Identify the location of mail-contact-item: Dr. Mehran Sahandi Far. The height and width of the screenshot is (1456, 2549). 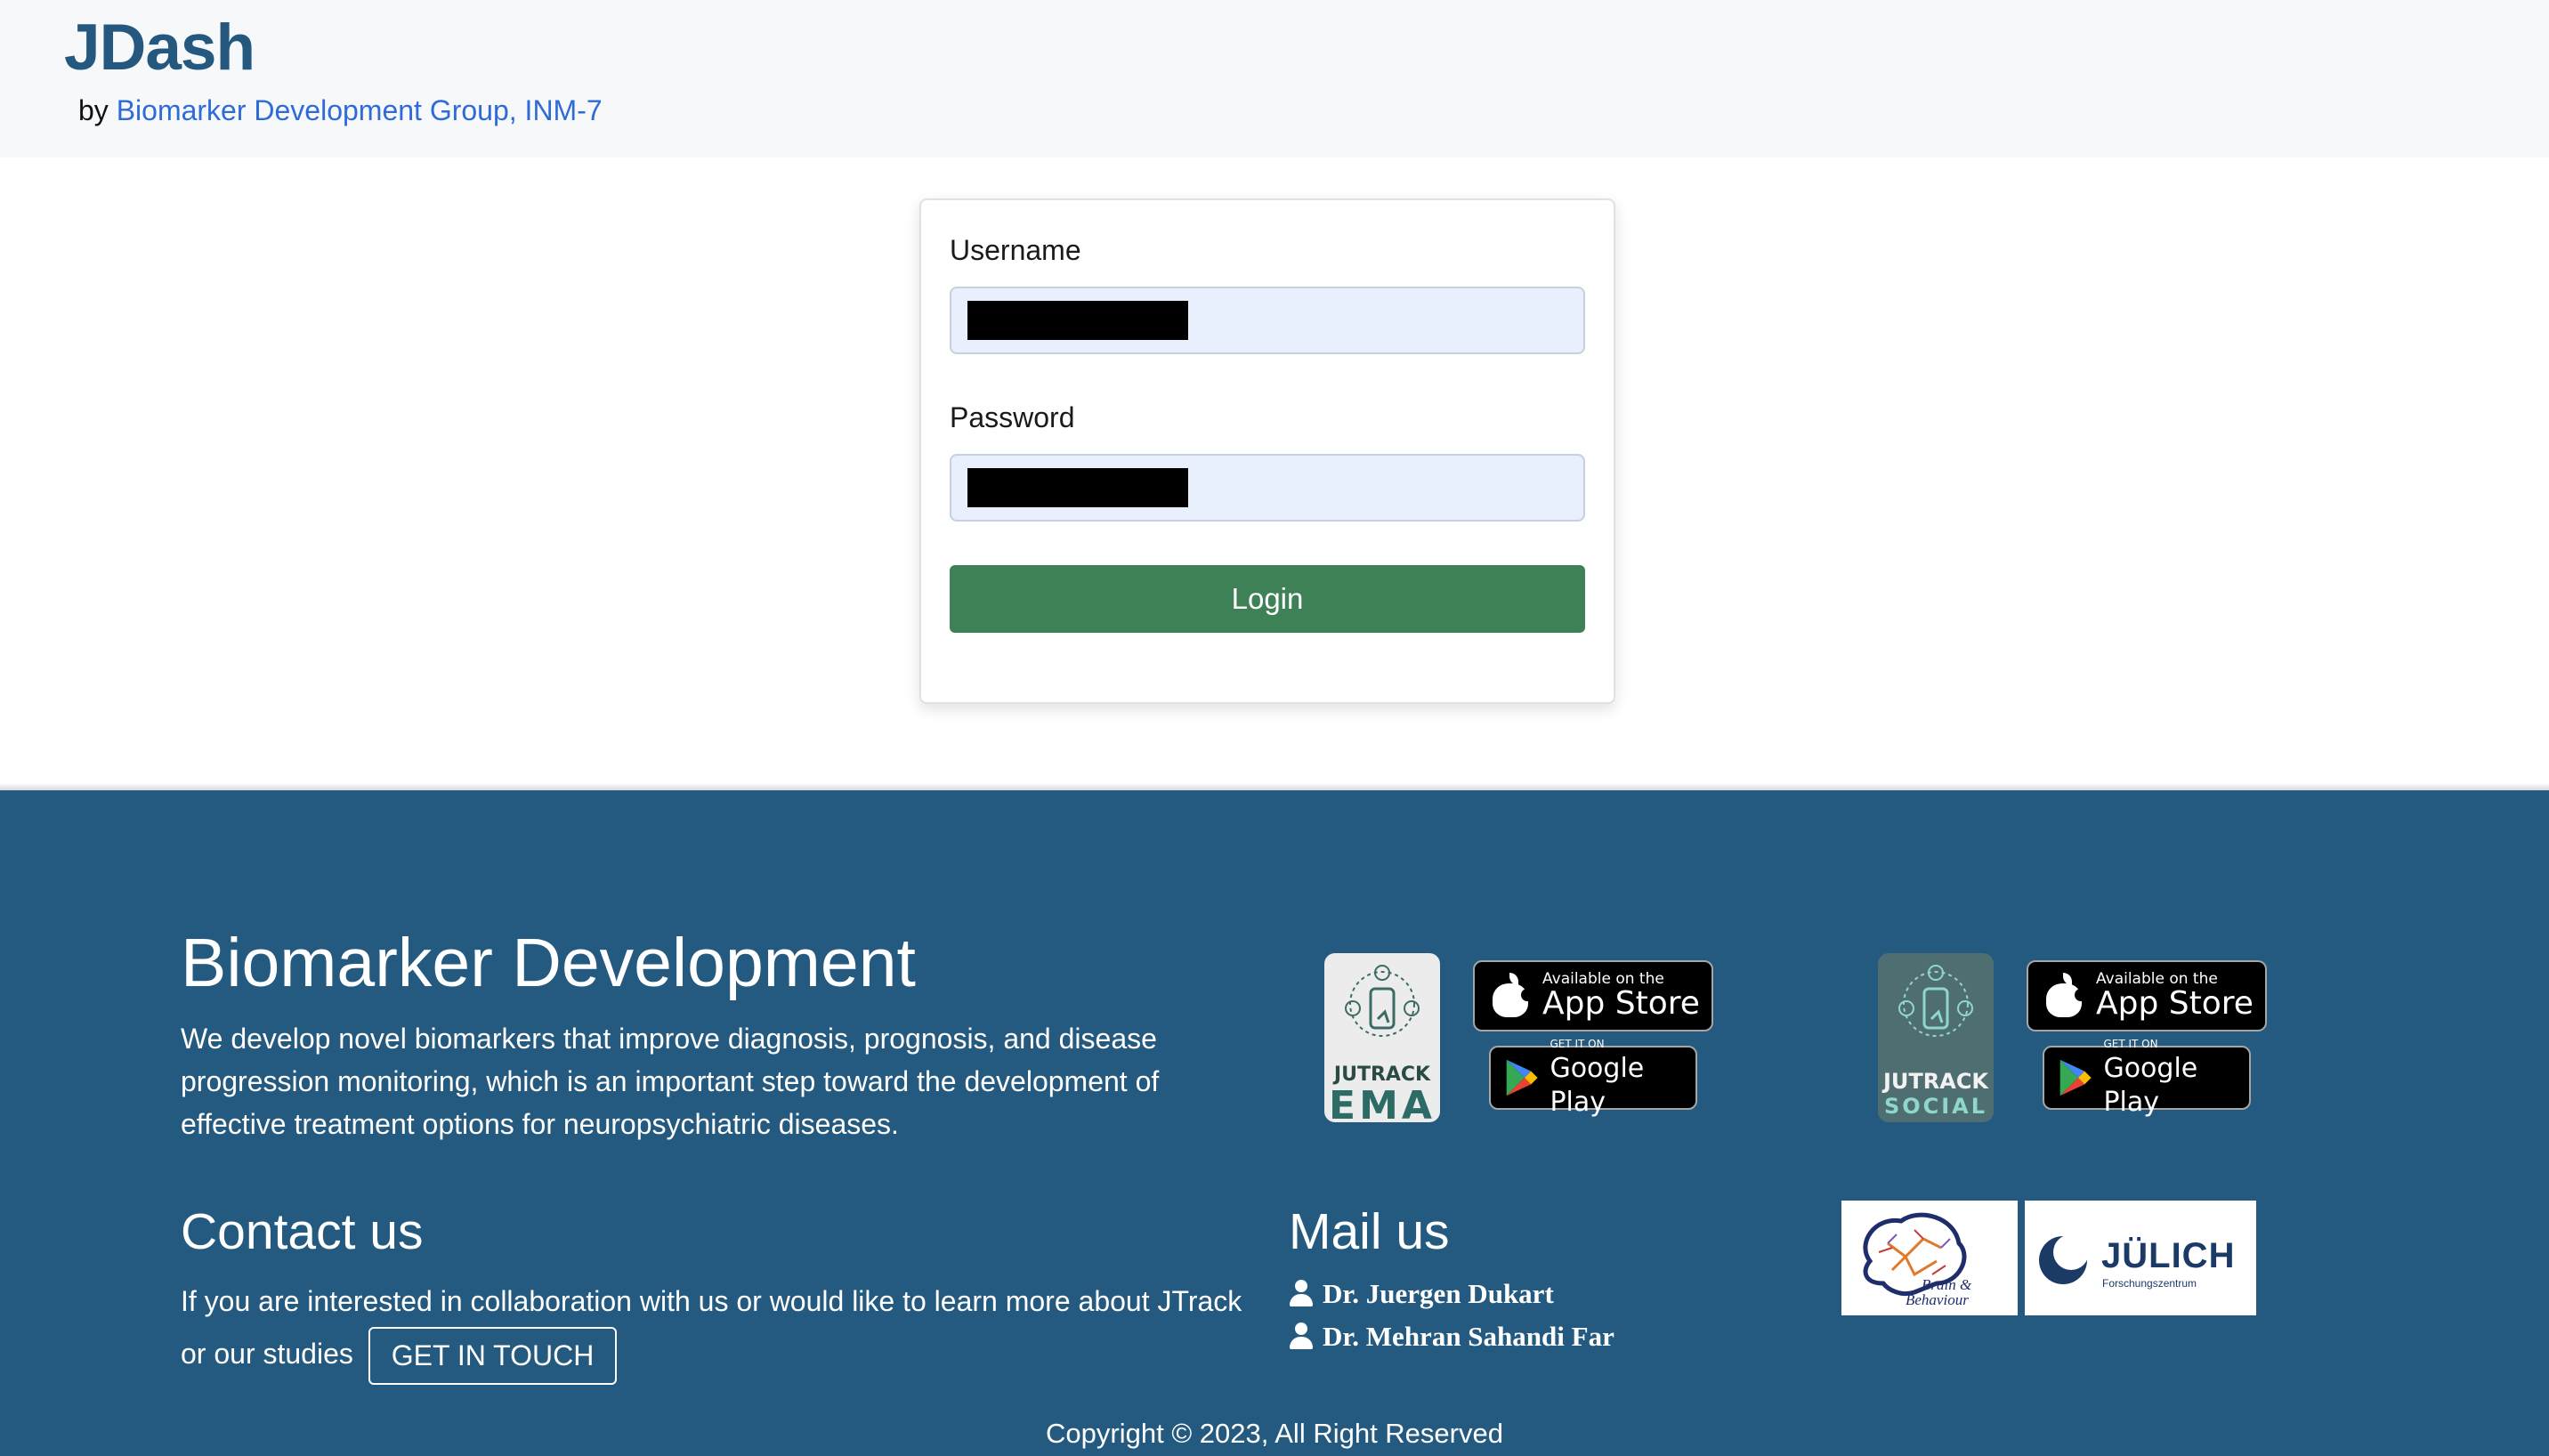
(1451, 1337).